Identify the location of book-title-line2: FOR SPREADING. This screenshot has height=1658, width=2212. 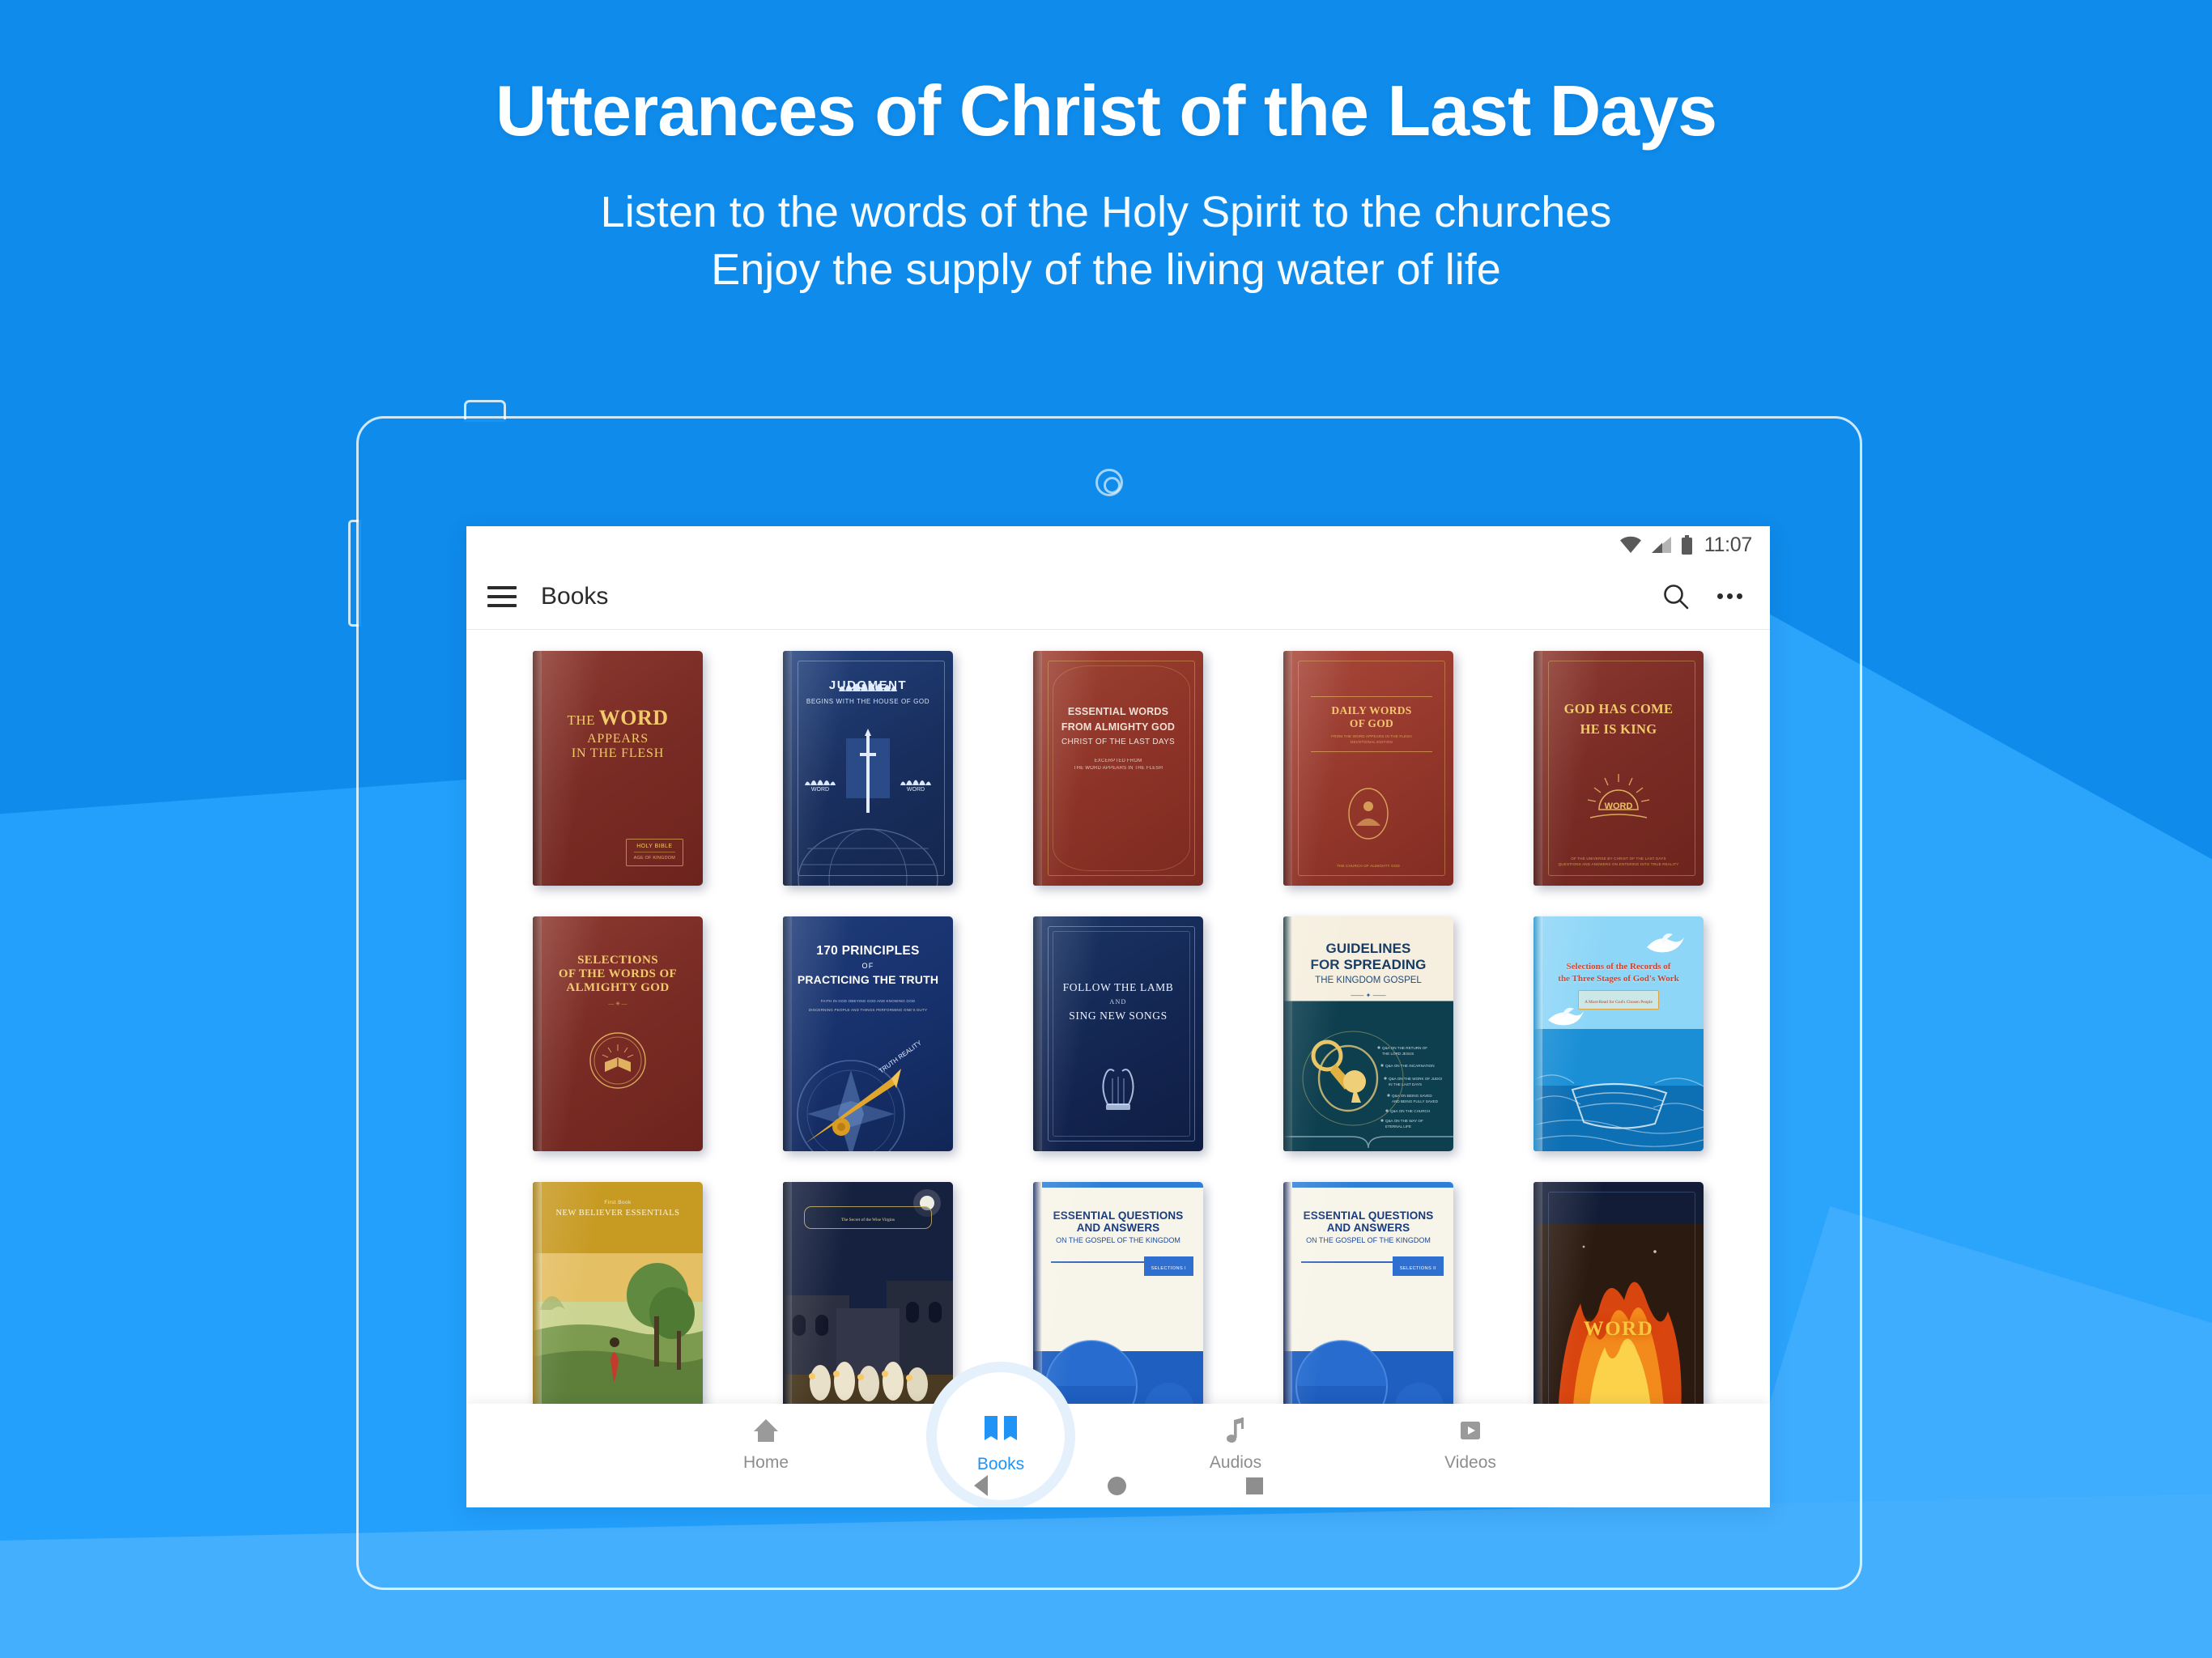
(1369, 964).